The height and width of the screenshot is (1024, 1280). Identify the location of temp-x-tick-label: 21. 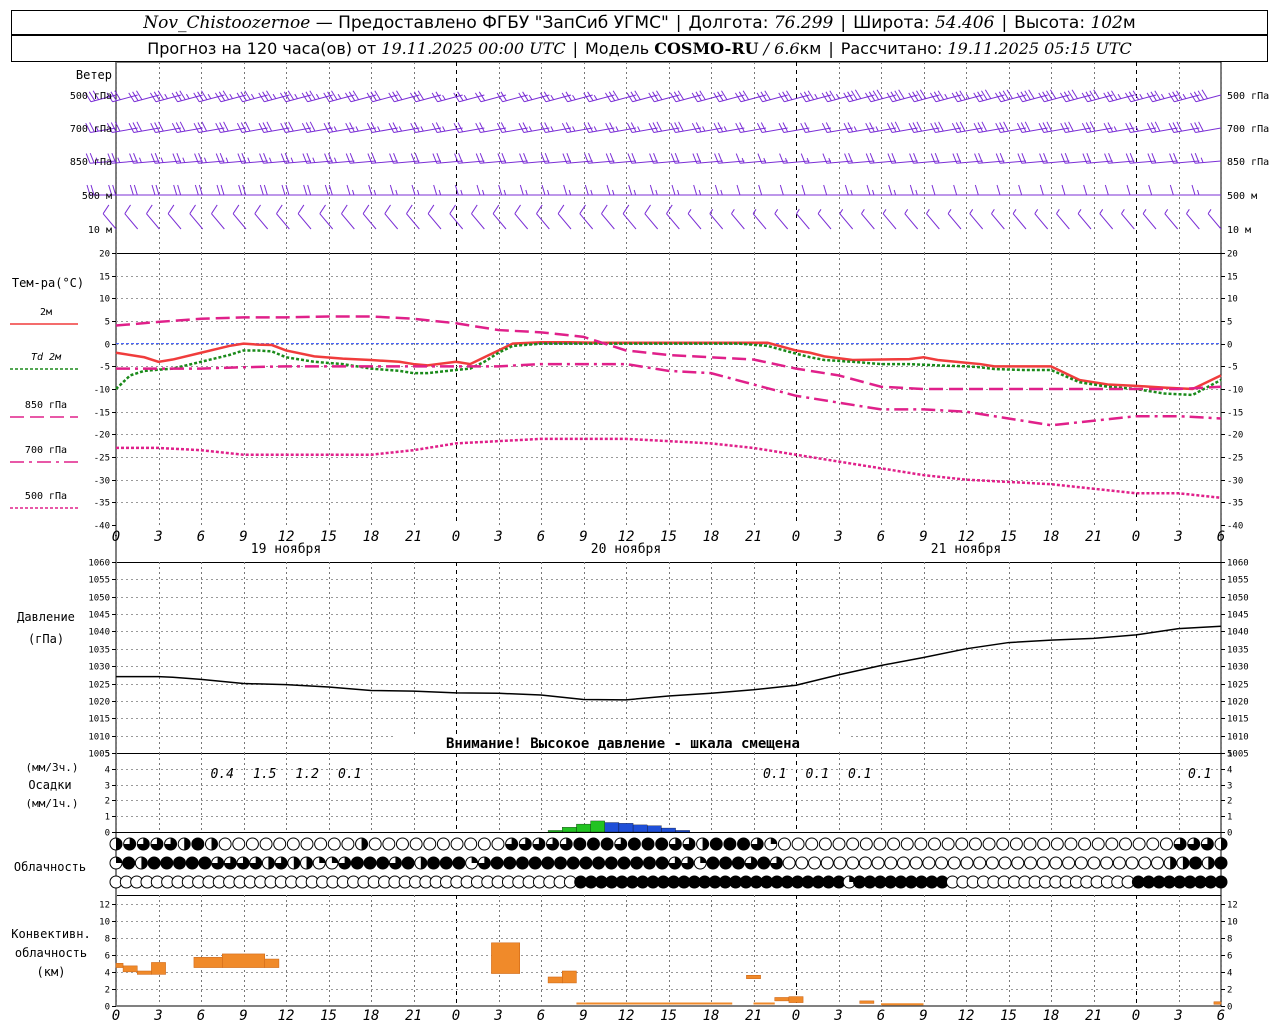
(1093, 537).